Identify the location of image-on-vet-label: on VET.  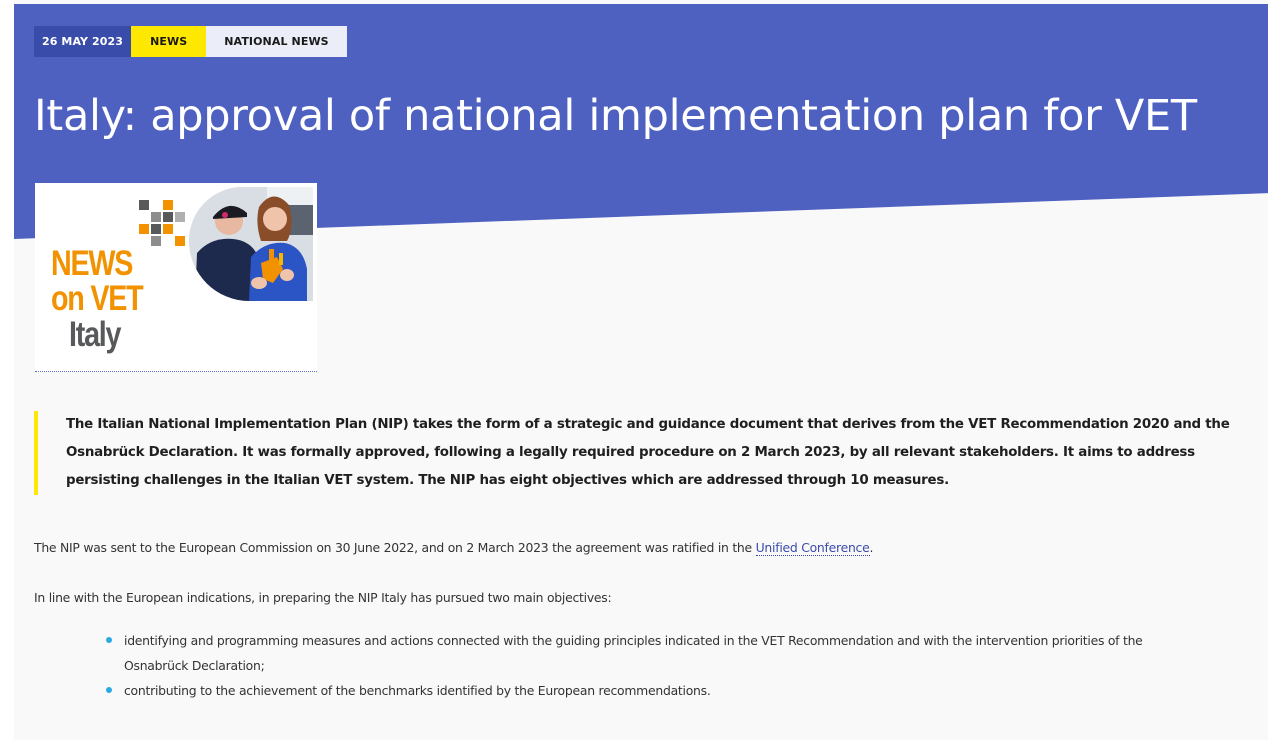
(97, 298).